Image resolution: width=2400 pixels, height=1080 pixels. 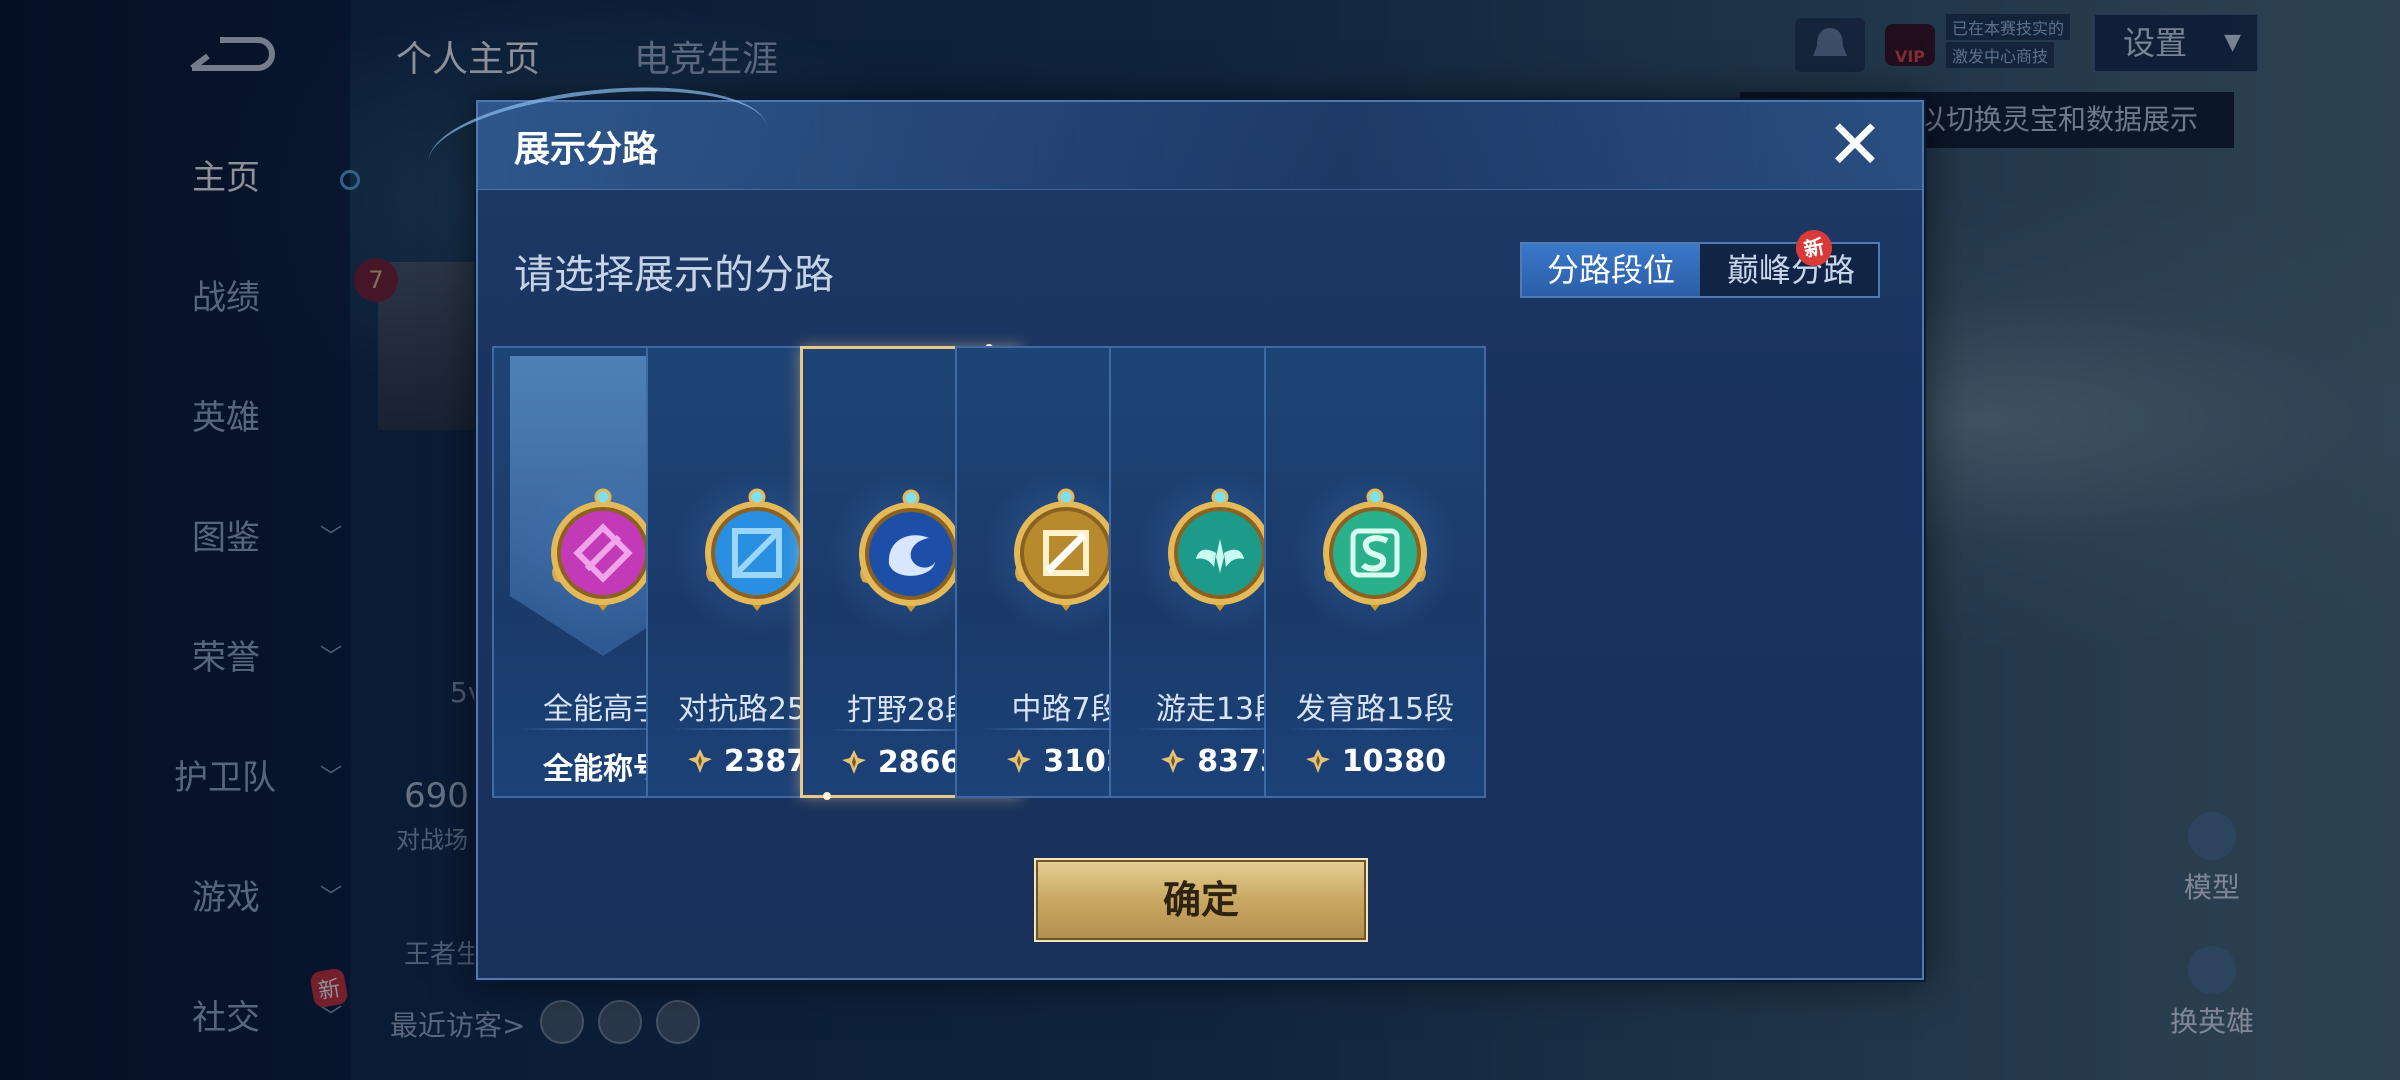 What do you see at coordinates (1375, 709) in the screenshot?
I see `lane-name: 发育路15段` at bounding box center [1375, 709].